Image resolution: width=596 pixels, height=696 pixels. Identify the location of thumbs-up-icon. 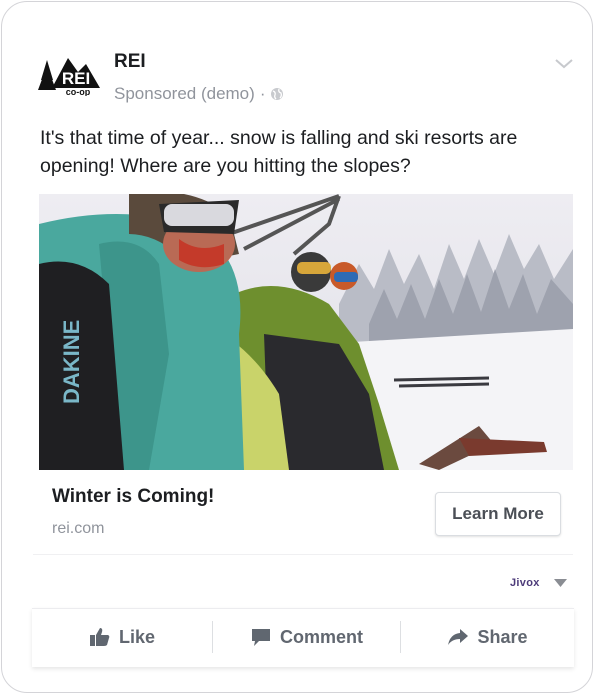
(99, 637).